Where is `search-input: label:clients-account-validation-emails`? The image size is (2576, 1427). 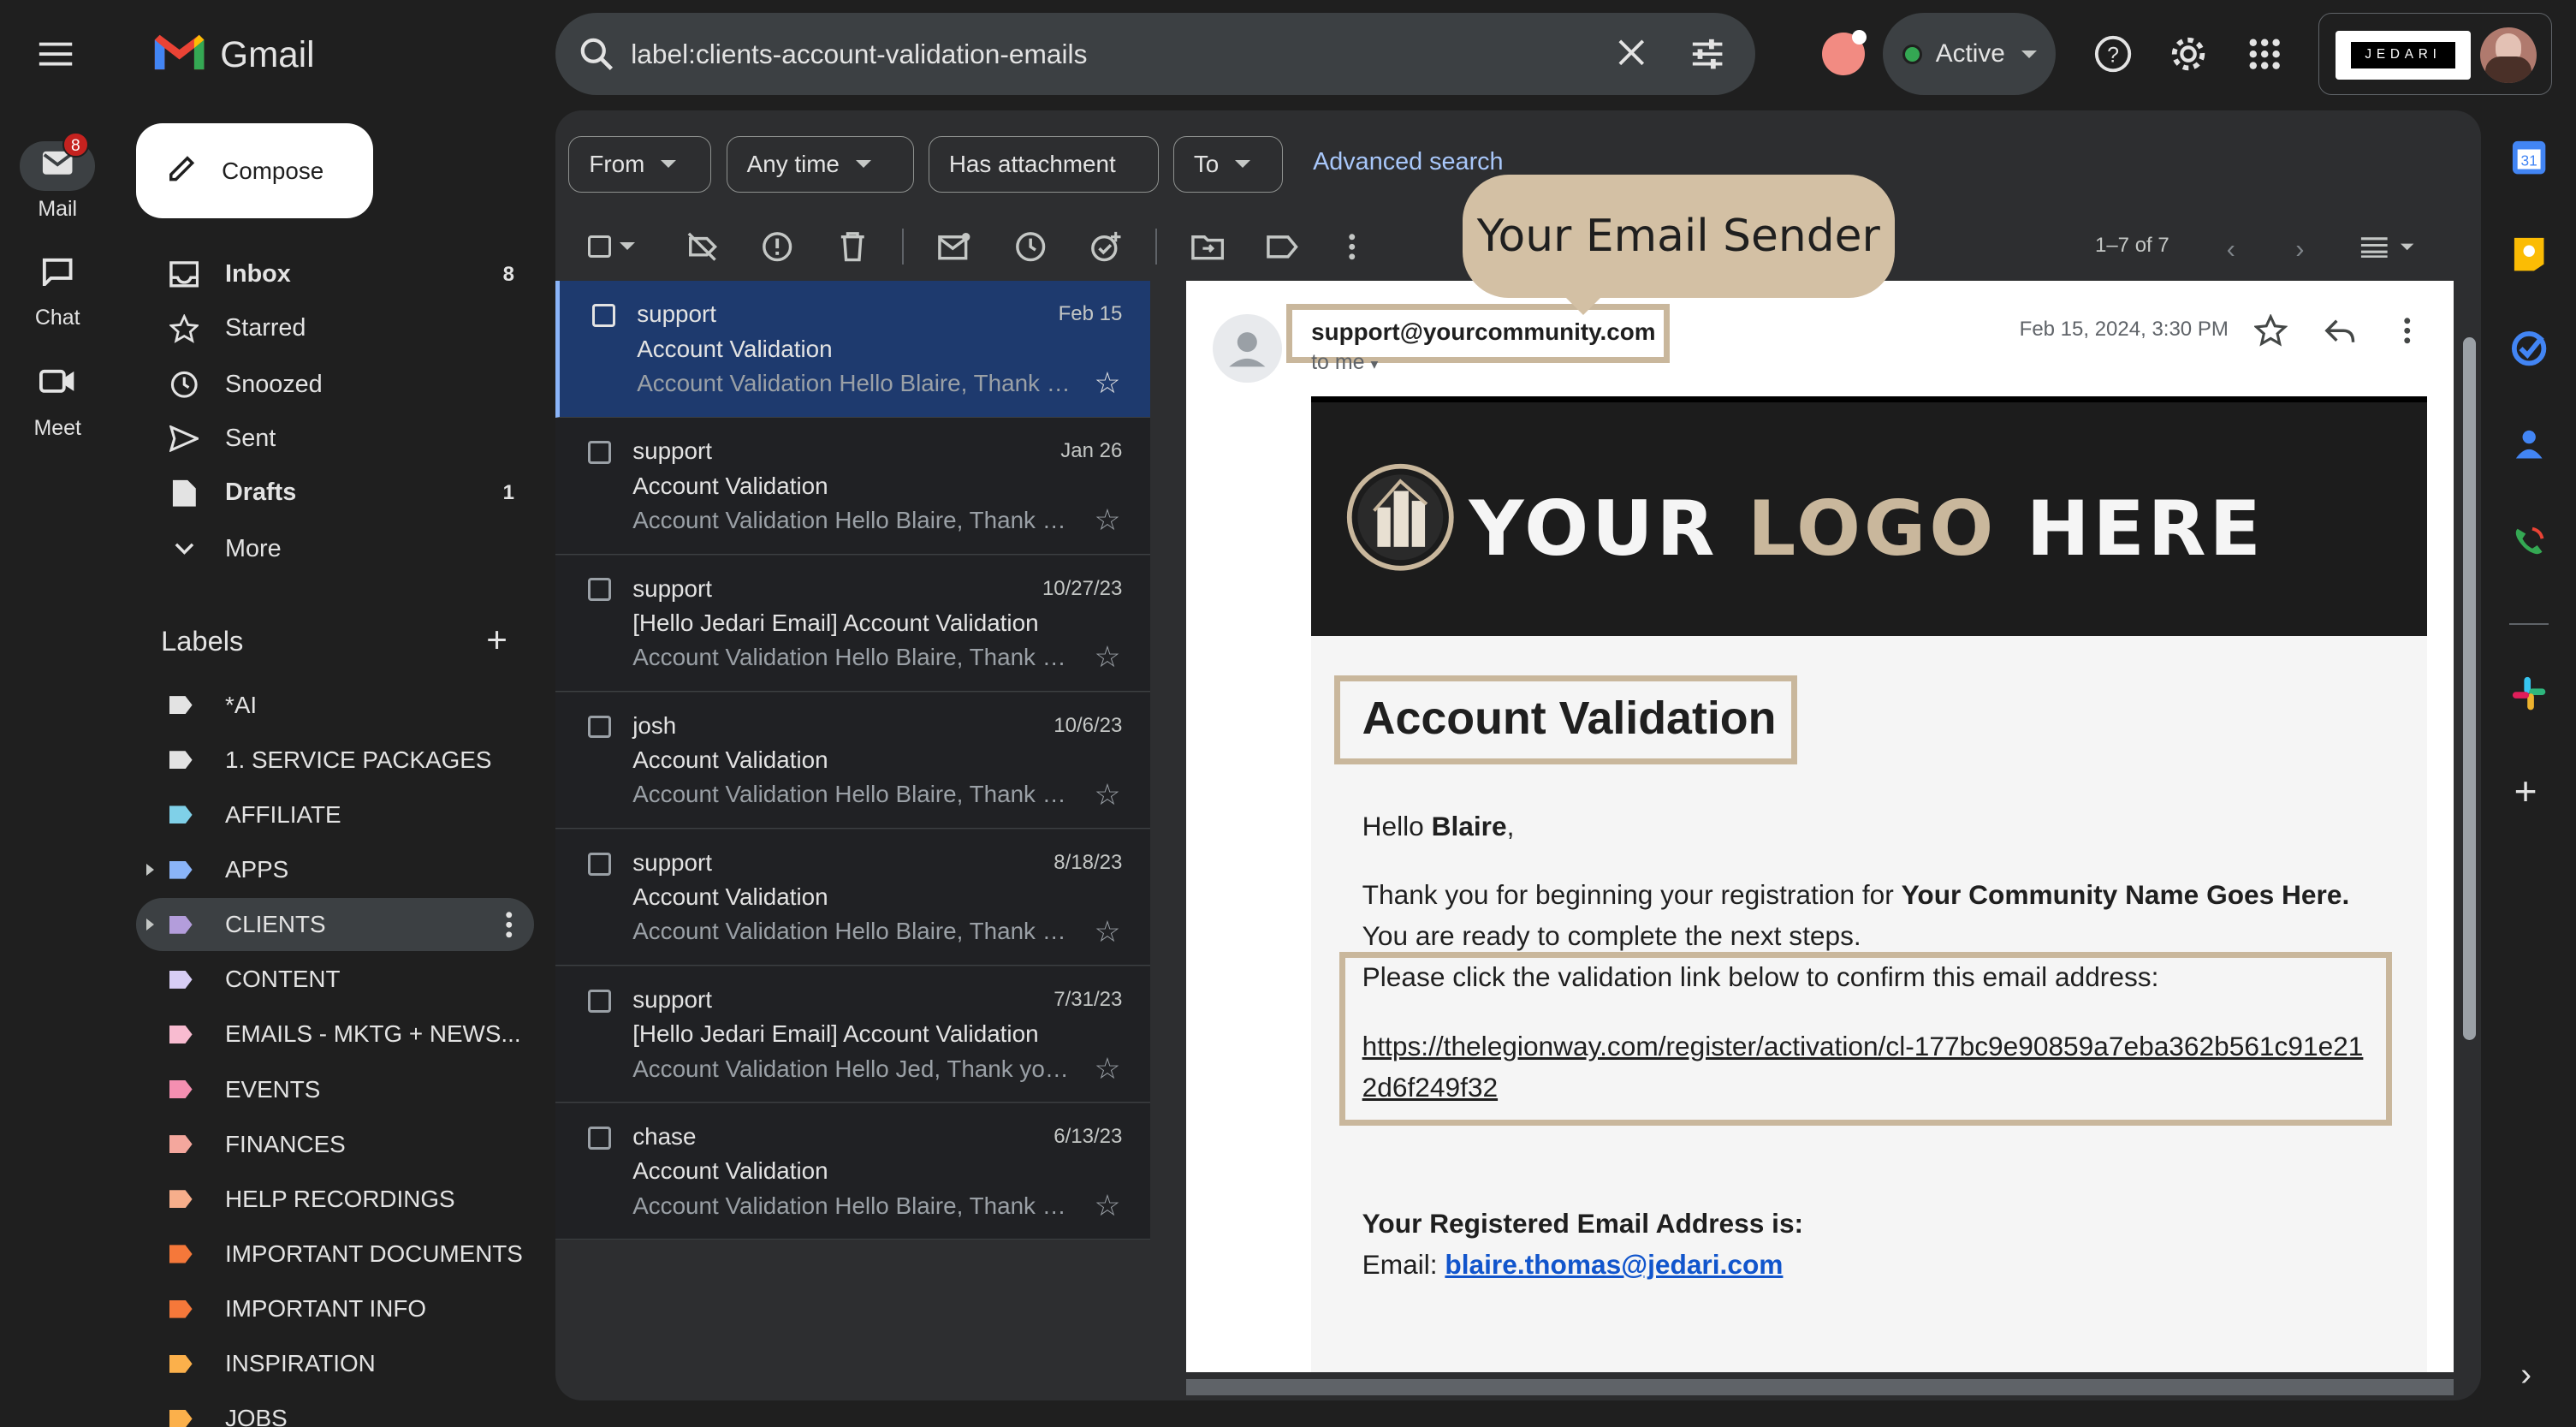
search-input: label:clients-account-validation-emails is located at coordinates (859, 54).